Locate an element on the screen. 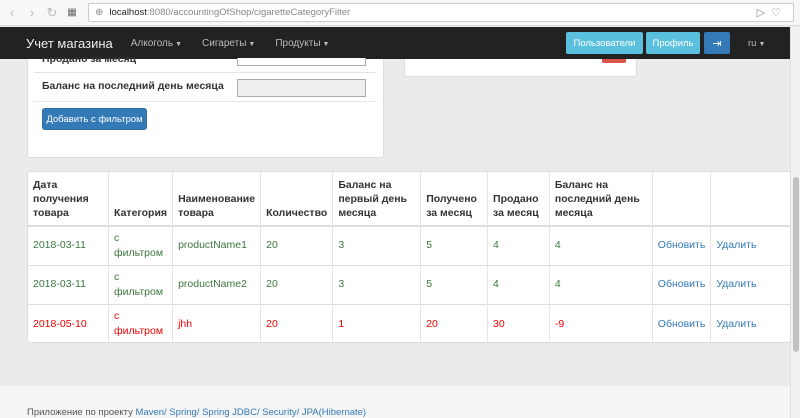  language-dropdown: ru ▼ is located at coordinates (756, 43).